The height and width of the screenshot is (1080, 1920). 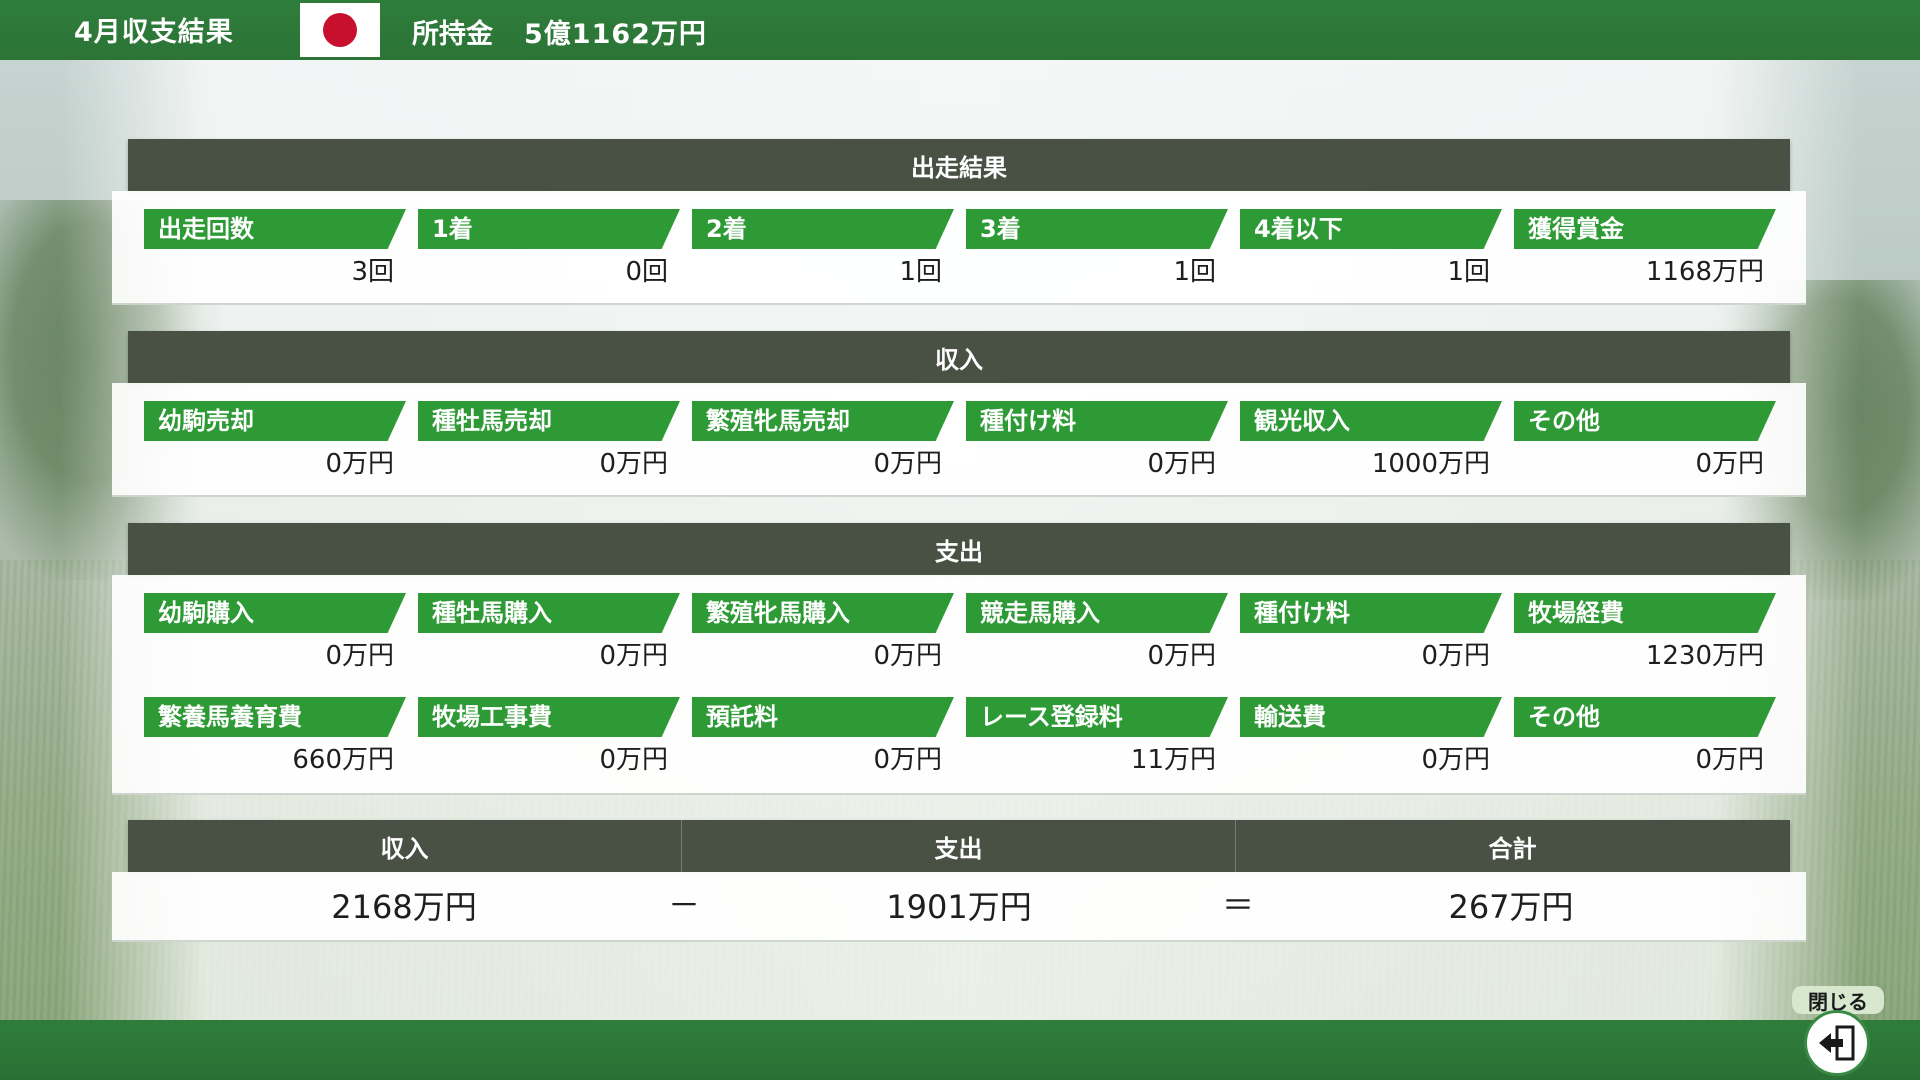 What do you see at coordinates (1645, 421) in the screenshot?
I see `income-label: その他` at bounding box center [1645, 421].